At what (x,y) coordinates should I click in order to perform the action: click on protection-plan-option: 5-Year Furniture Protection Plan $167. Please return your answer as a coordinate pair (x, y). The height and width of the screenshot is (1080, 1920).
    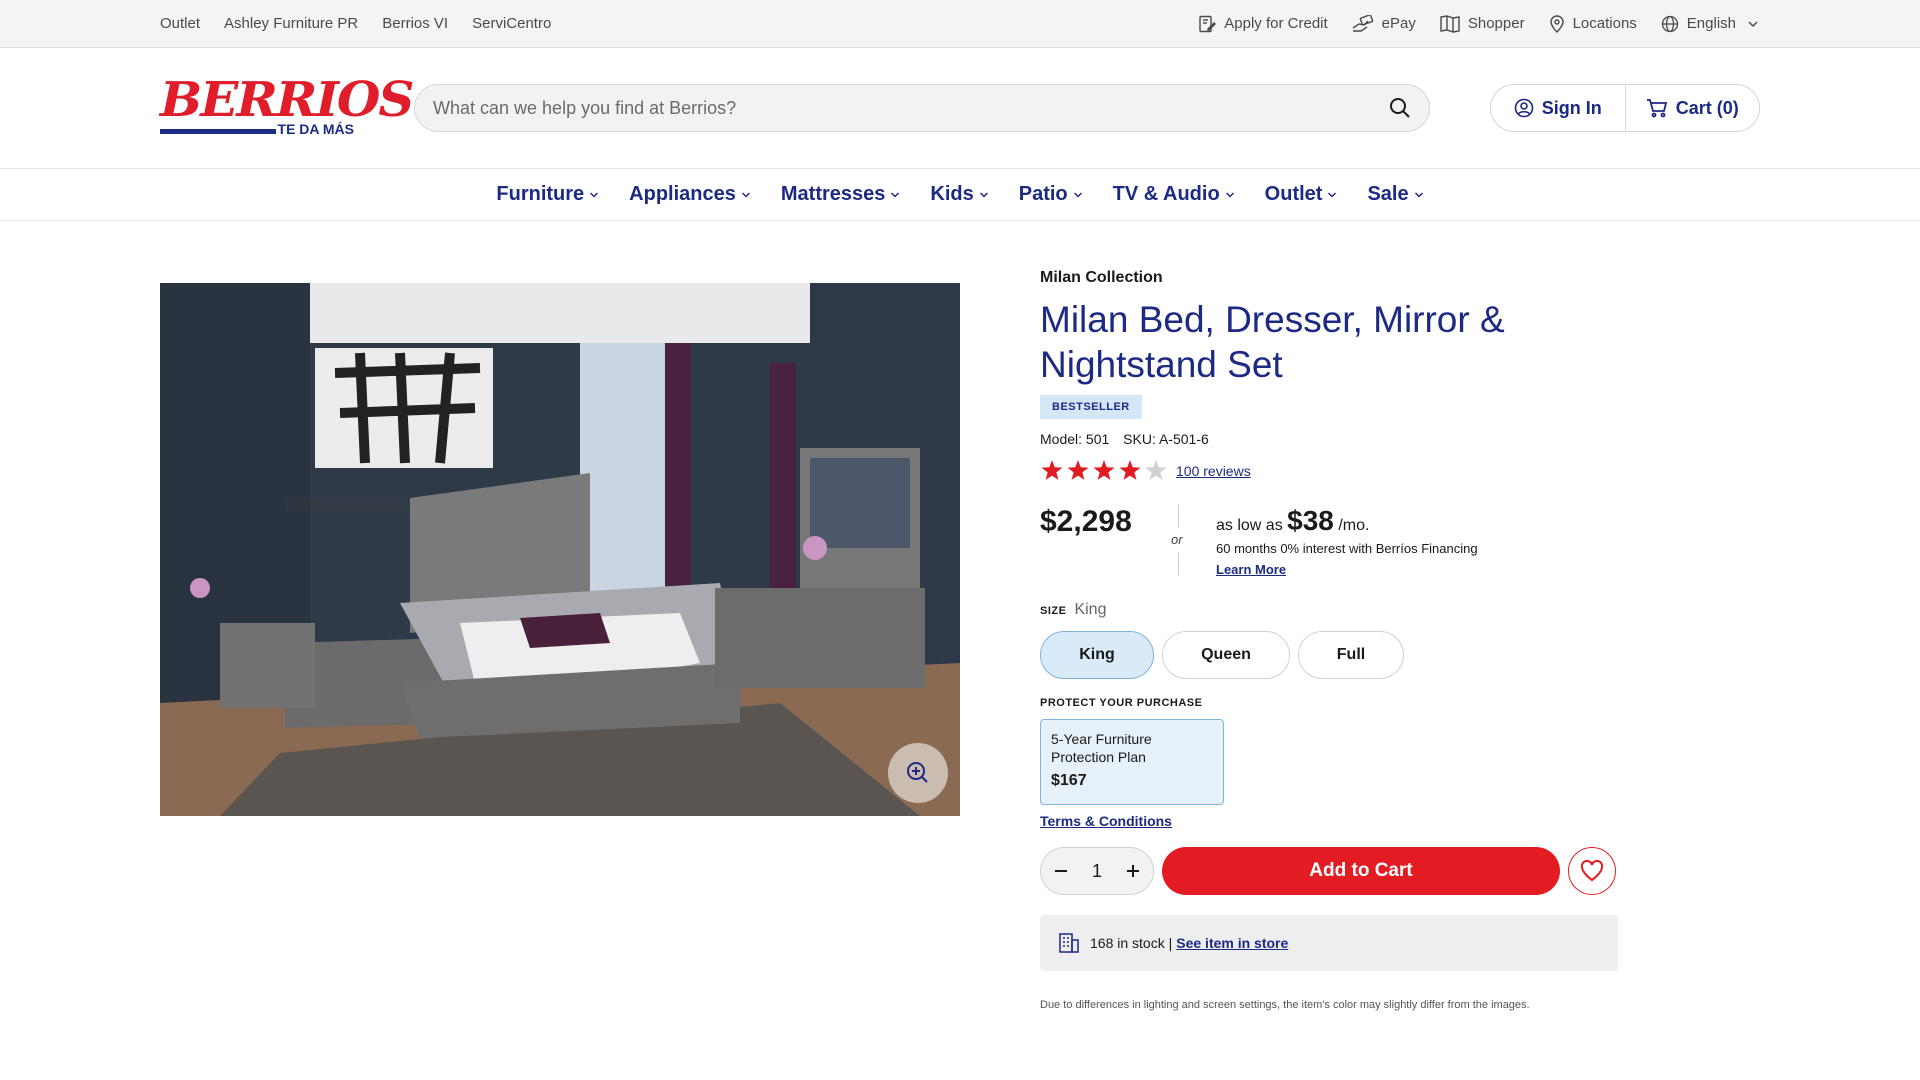
    Looking at the image, I should click on (1132, 762).